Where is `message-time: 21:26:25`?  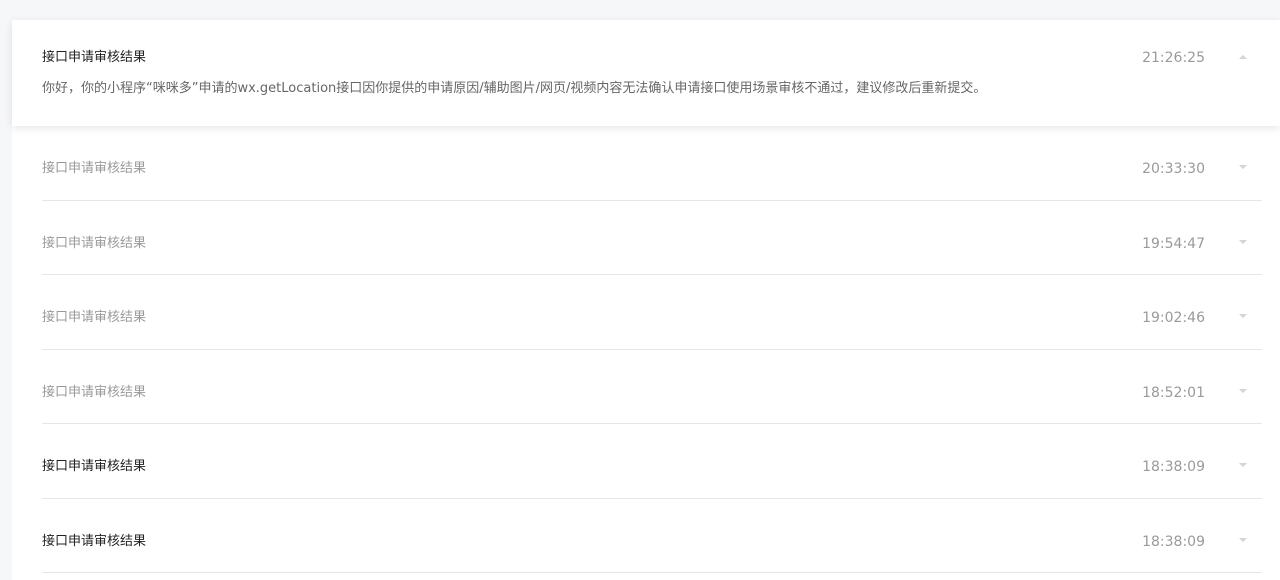 message-time: 21:26:25 is located at coordinates (1173, 58).